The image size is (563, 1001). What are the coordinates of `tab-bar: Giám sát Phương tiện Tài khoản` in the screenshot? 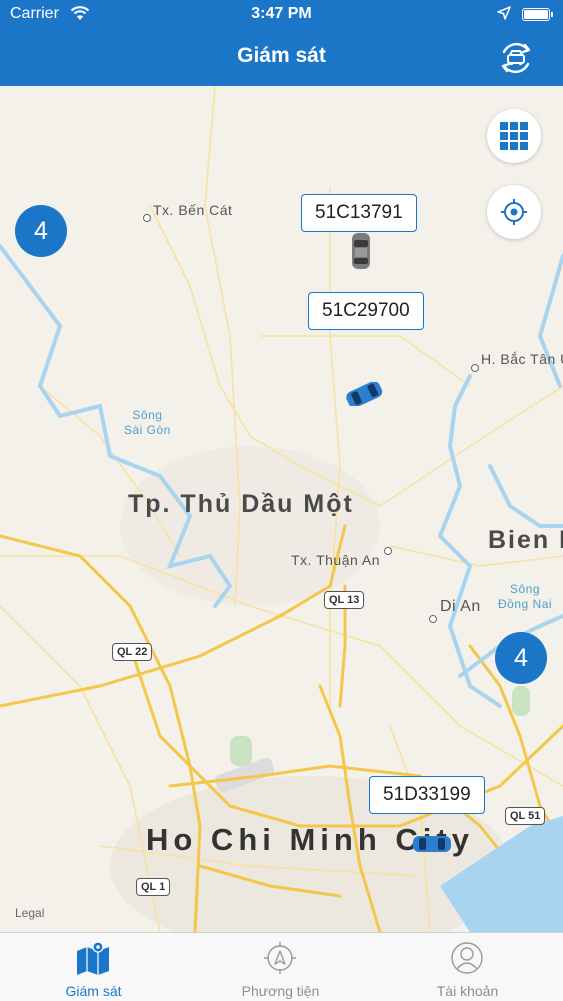 It's located at (281, 966).